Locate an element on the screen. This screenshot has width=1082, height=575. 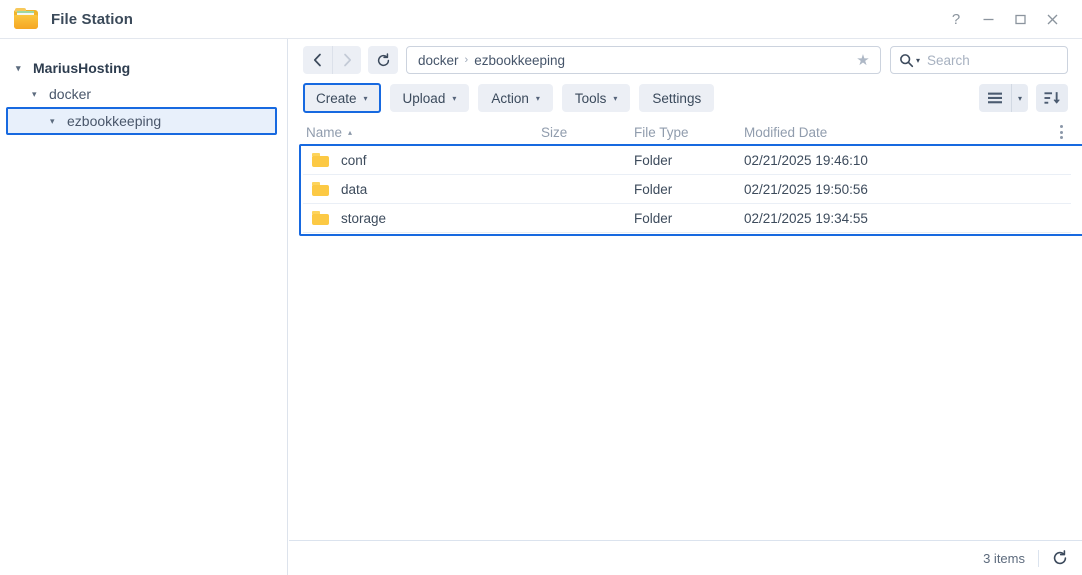
close-button is located at coordinates (1052, 19).